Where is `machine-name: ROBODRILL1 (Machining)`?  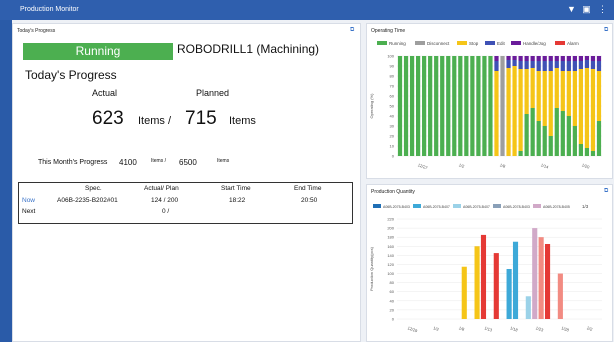 machine-name: ROBODRILL1 (Machining) is located at coordinates (248, 49).